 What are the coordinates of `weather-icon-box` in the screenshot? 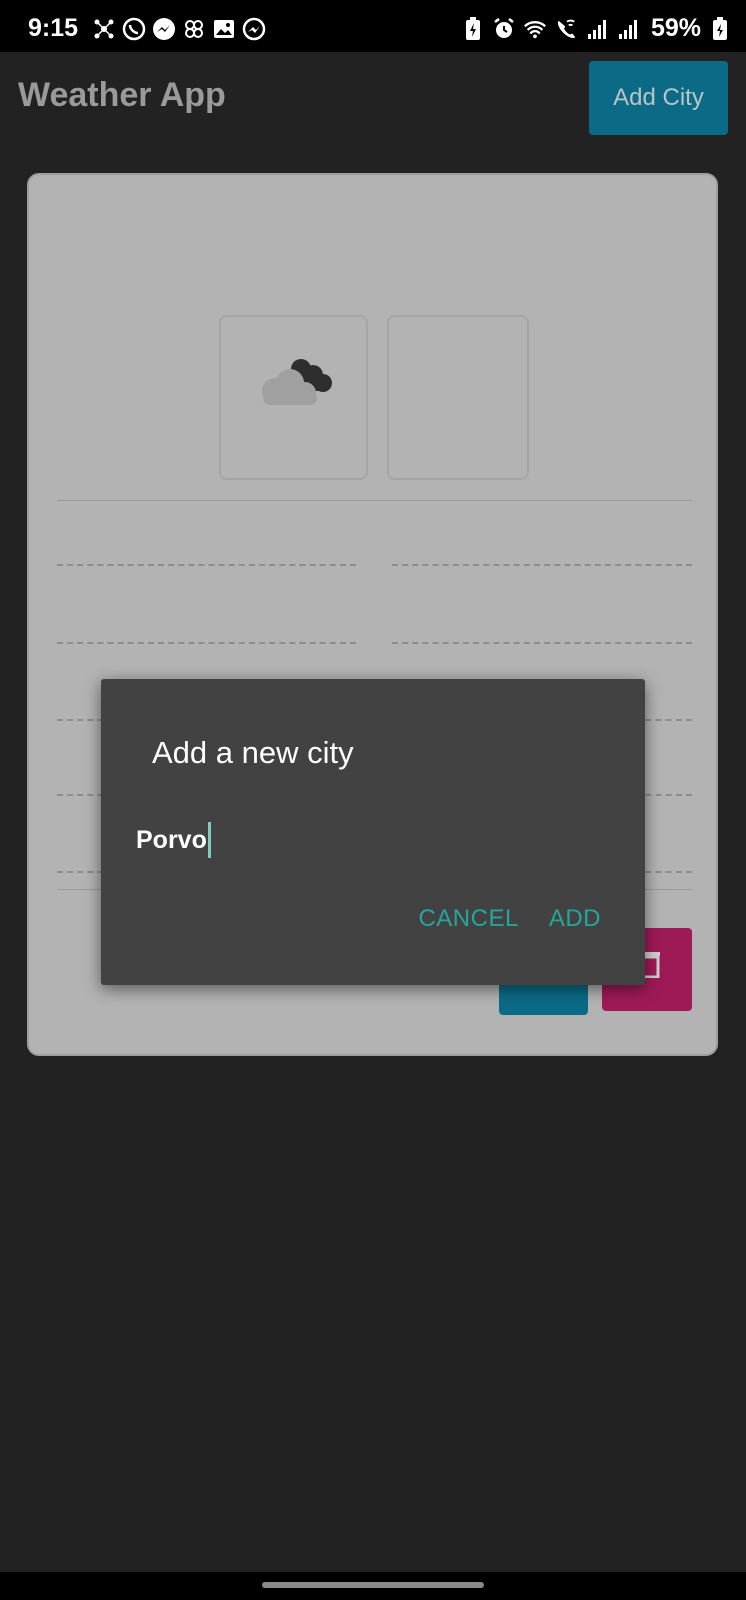 It's located at (293, 397).